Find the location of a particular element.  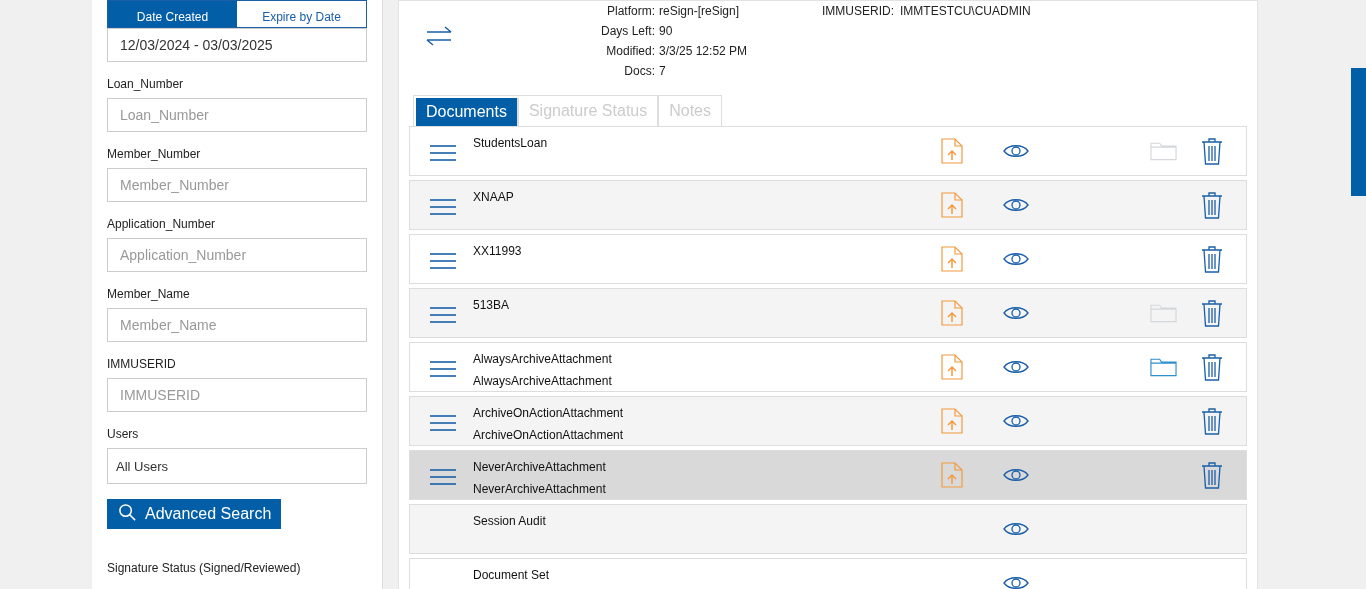

detail-value: 3/3/25 12:52 PM is located at coordinates (703, 51).